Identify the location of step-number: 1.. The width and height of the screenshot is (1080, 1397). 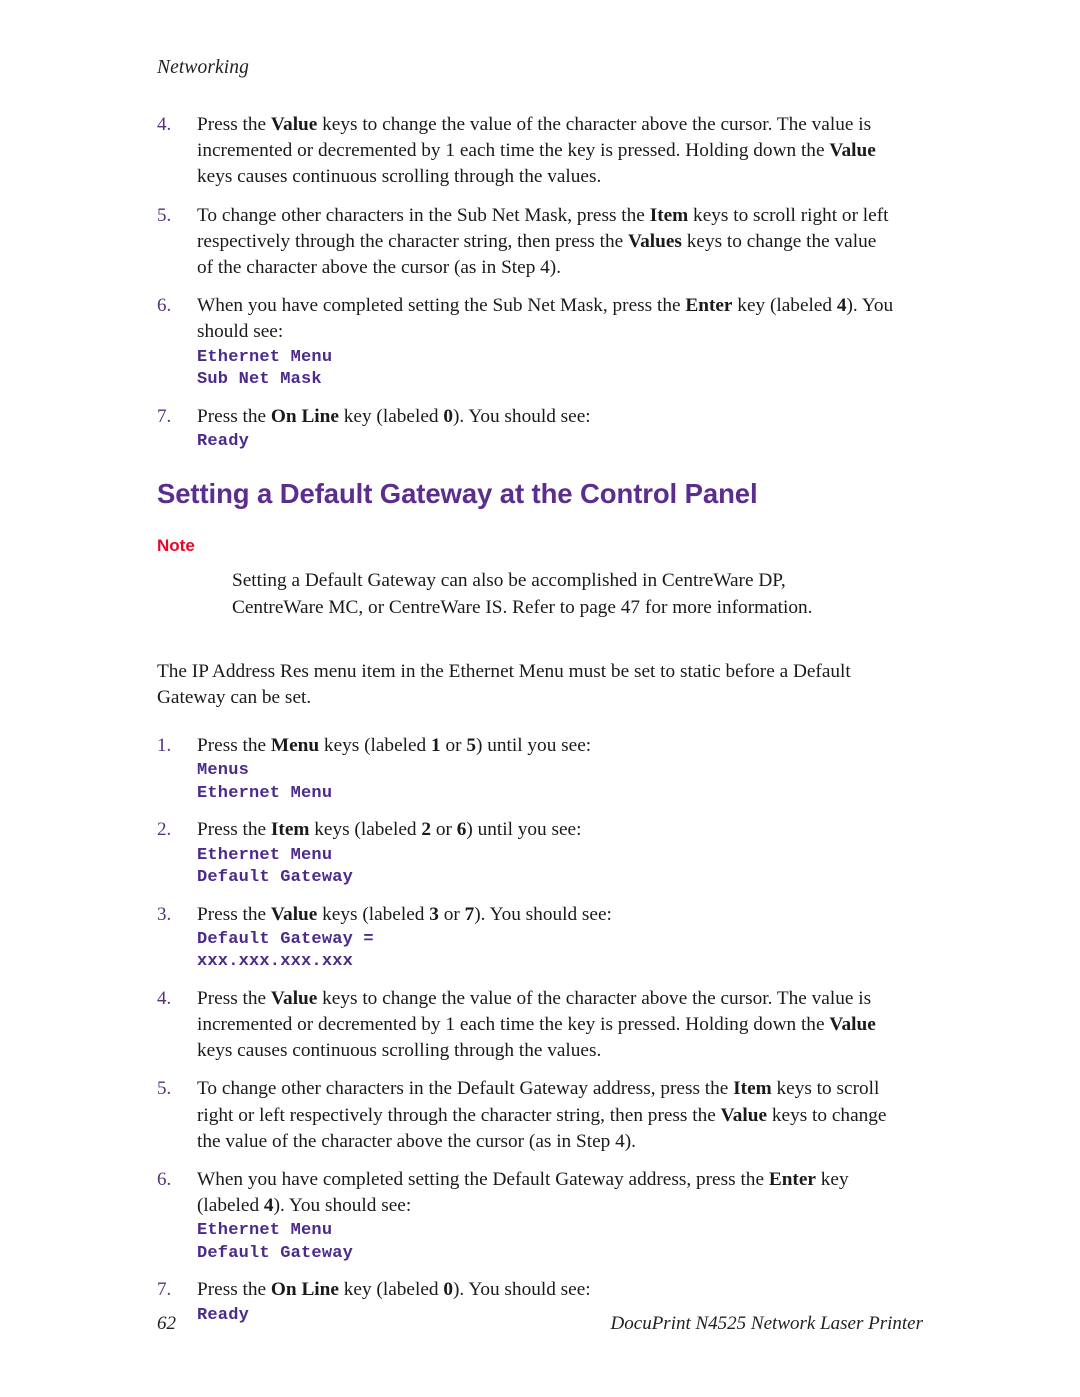
(164, 746).